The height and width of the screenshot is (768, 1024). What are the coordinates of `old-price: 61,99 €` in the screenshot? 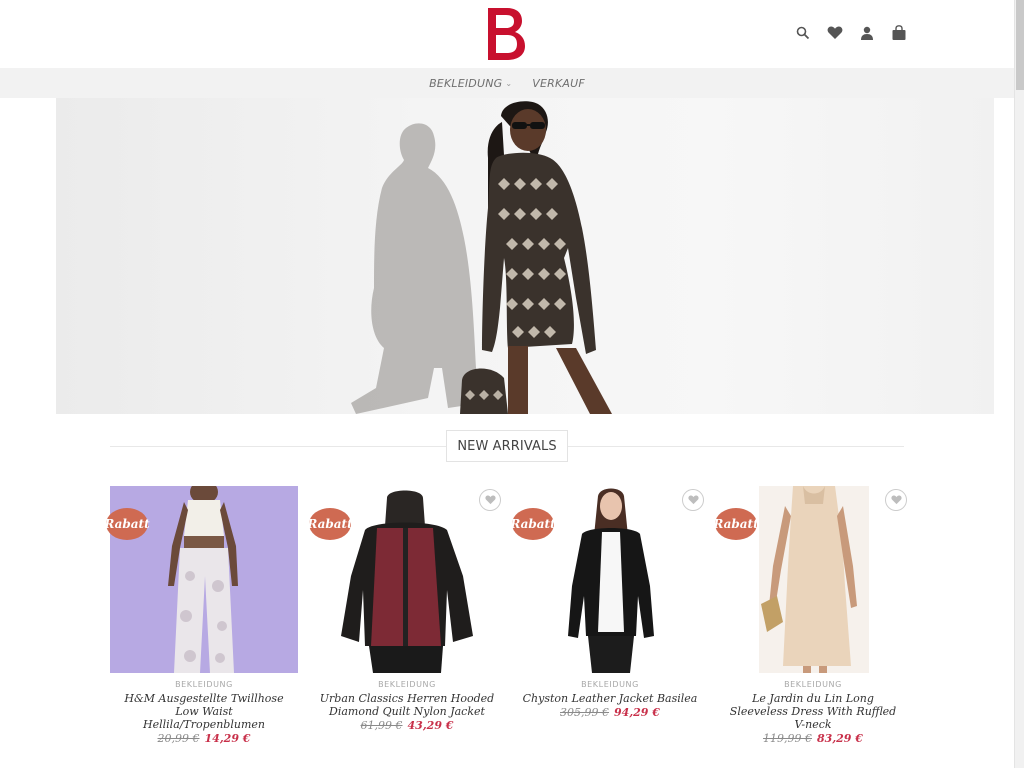 It's located at (381, 725).